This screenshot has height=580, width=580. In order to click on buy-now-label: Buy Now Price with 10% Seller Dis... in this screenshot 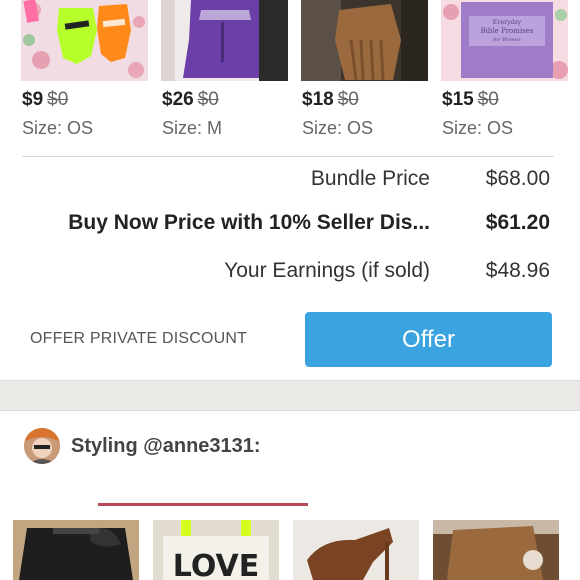, I will do `click(249, 222)`.